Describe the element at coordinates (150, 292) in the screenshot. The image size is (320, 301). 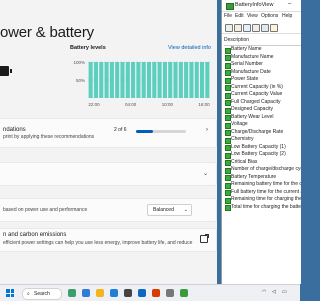
I see `taskbar: ⌕ Search ◠ ◁ ▭` at that location.